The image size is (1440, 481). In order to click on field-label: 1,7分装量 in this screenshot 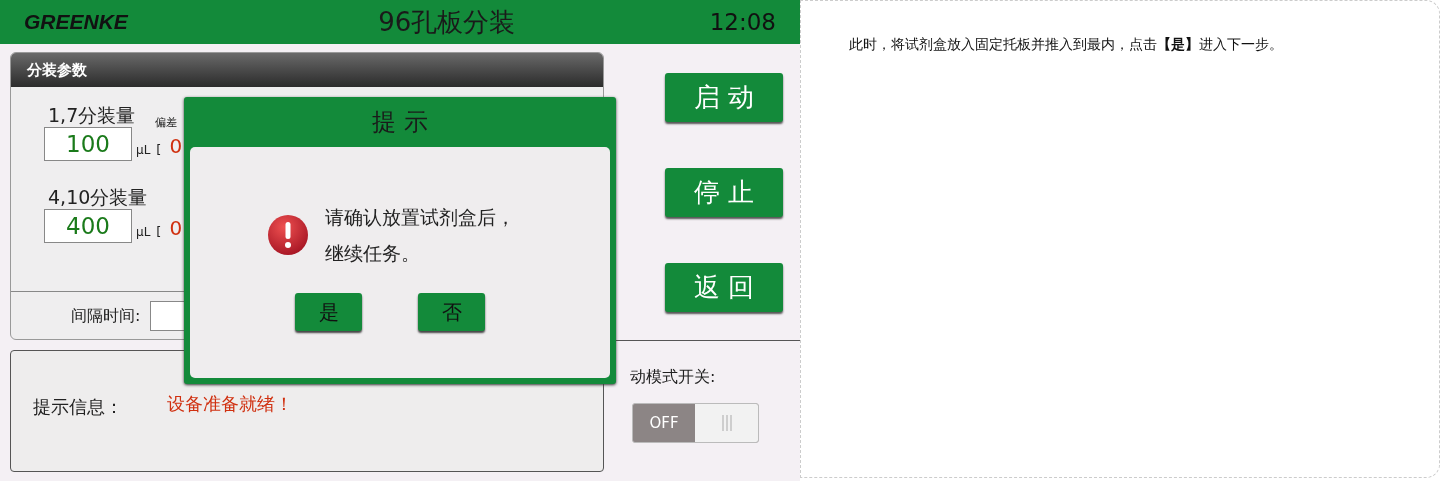, I will do `click(92, 115)`.